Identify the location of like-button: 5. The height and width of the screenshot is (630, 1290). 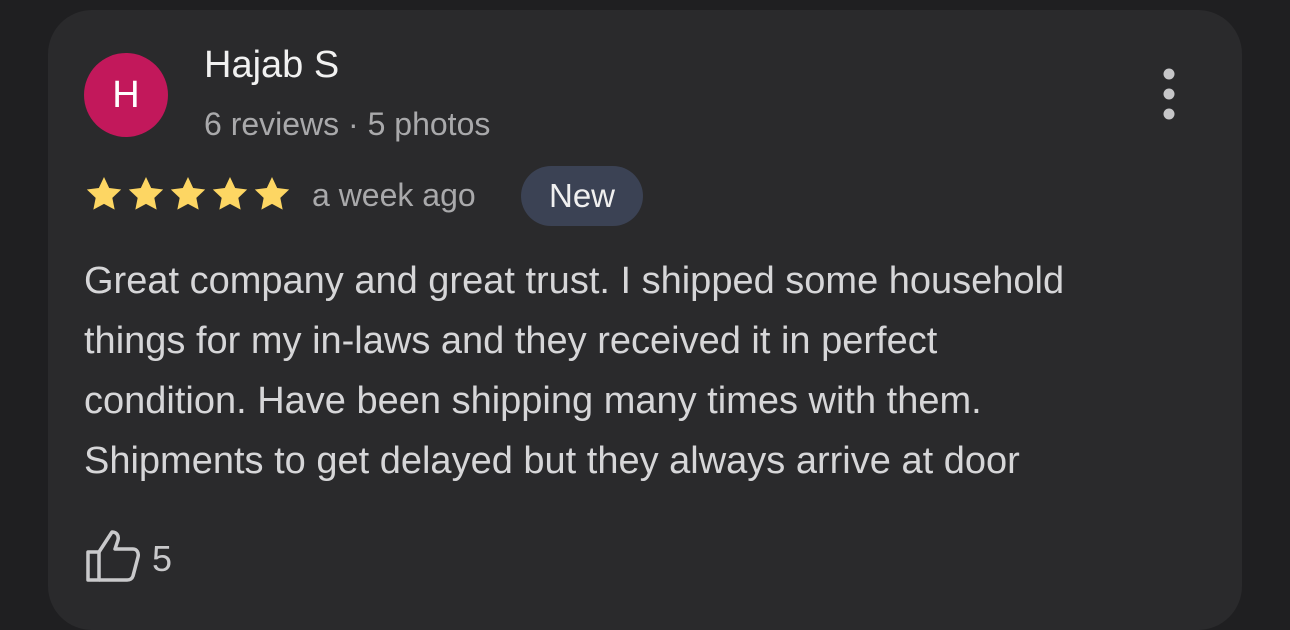
(128, 556).